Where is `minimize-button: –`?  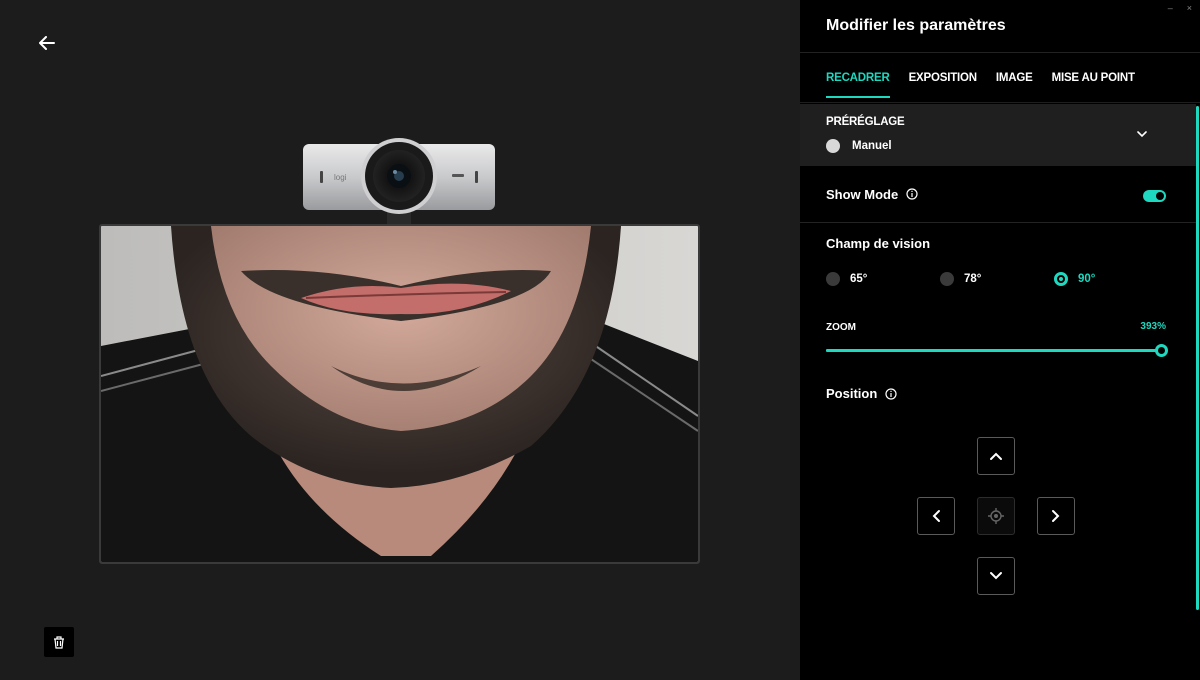 minimize-button: – is located at coordinates (1170, 8).